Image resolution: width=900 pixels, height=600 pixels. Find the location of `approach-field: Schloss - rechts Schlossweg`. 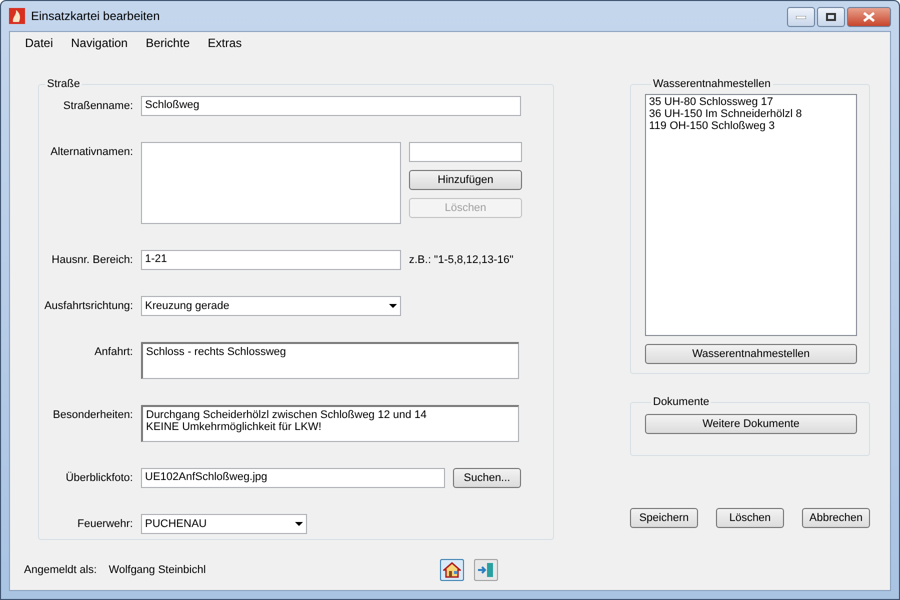

approach-field: Schloss - rechts Schlossweg is located at coordinates (330, 360).